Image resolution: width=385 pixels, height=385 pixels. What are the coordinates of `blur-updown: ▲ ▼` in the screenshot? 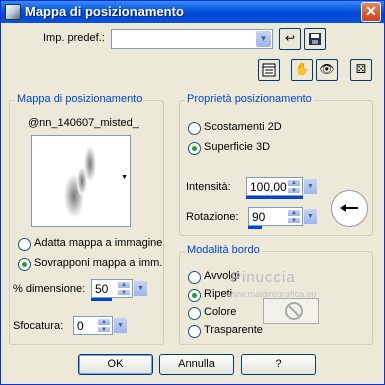 It's located at (104, 325).